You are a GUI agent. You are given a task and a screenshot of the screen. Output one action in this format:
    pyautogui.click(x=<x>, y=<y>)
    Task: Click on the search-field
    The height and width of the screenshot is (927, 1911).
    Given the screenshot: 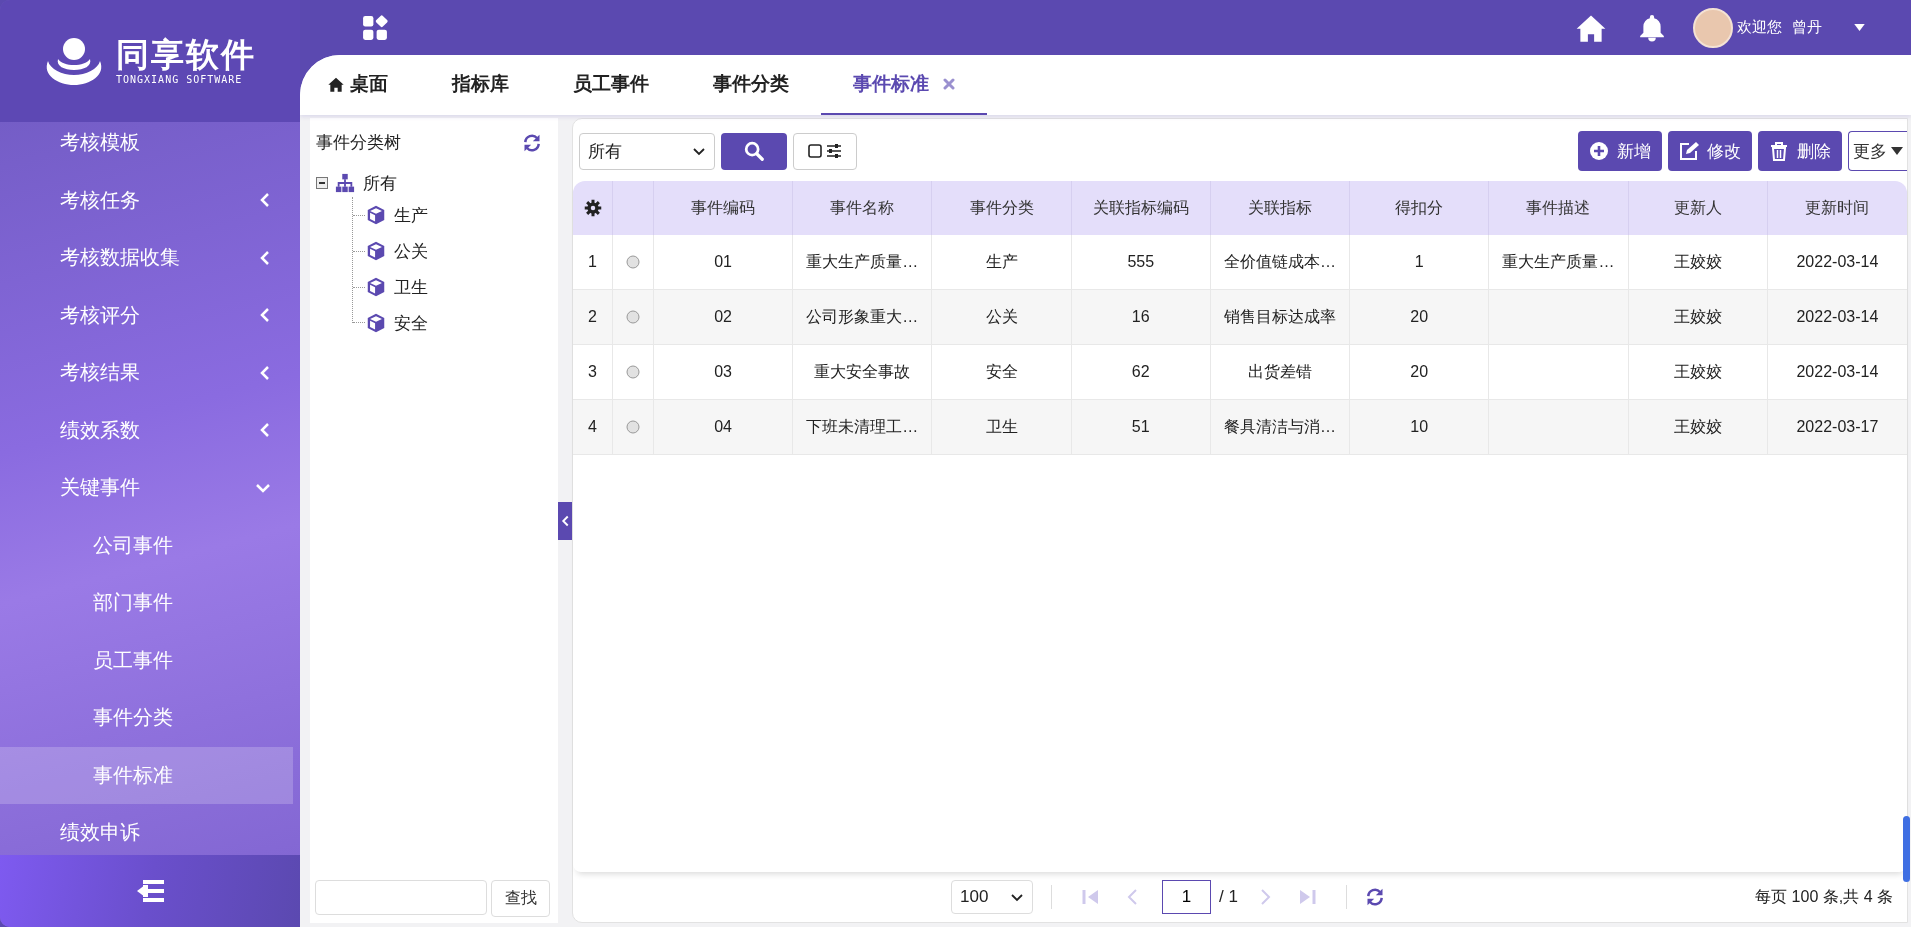 What is the action you would take?
    pyautogui.click(x=401, y=897)
    